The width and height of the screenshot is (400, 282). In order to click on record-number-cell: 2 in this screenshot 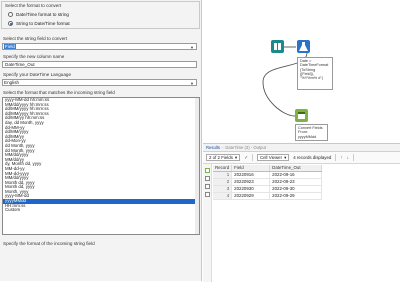, I will do `click(223, 182)`.